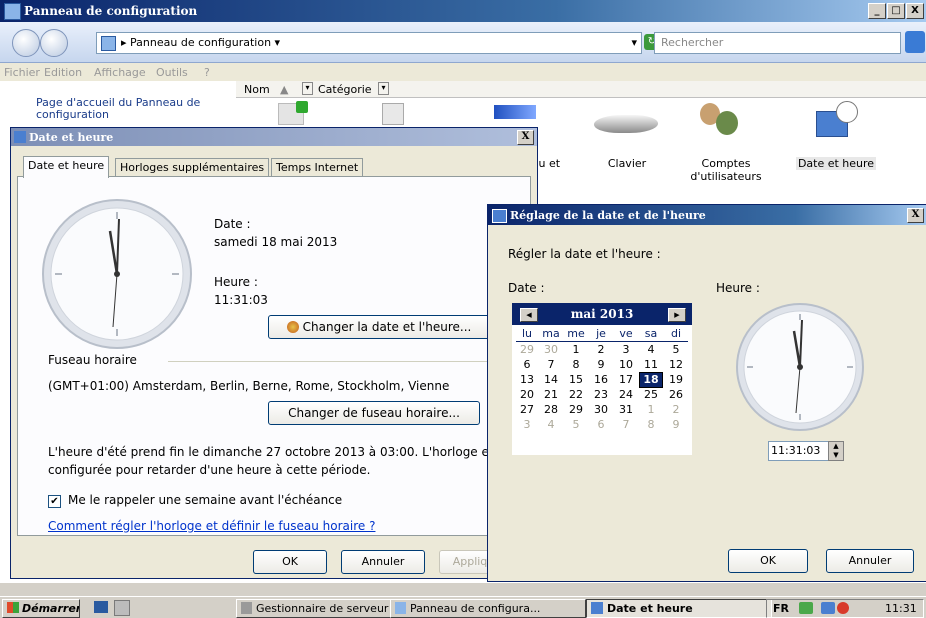 This screenshot has height=618, width=926. What do you see at coordinates (915, 42) in the screenshot?
I see `search-icon` at bounding box center [915, 42].